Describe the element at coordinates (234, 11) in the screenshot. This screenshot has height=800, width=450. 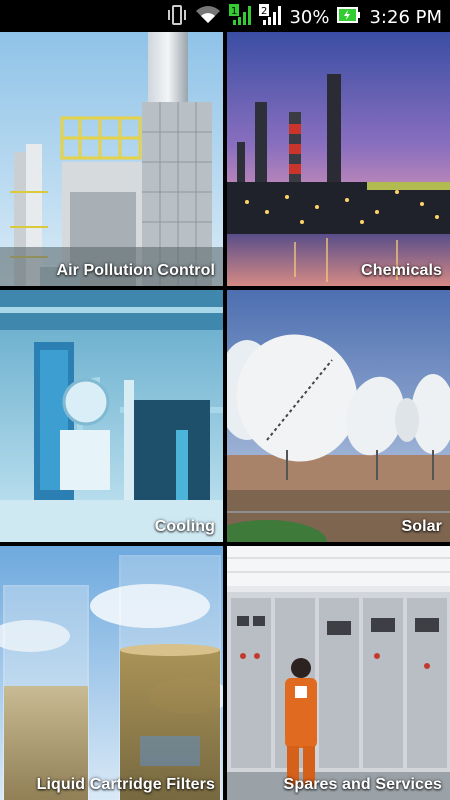
I see `svg-text: 1` at that location.